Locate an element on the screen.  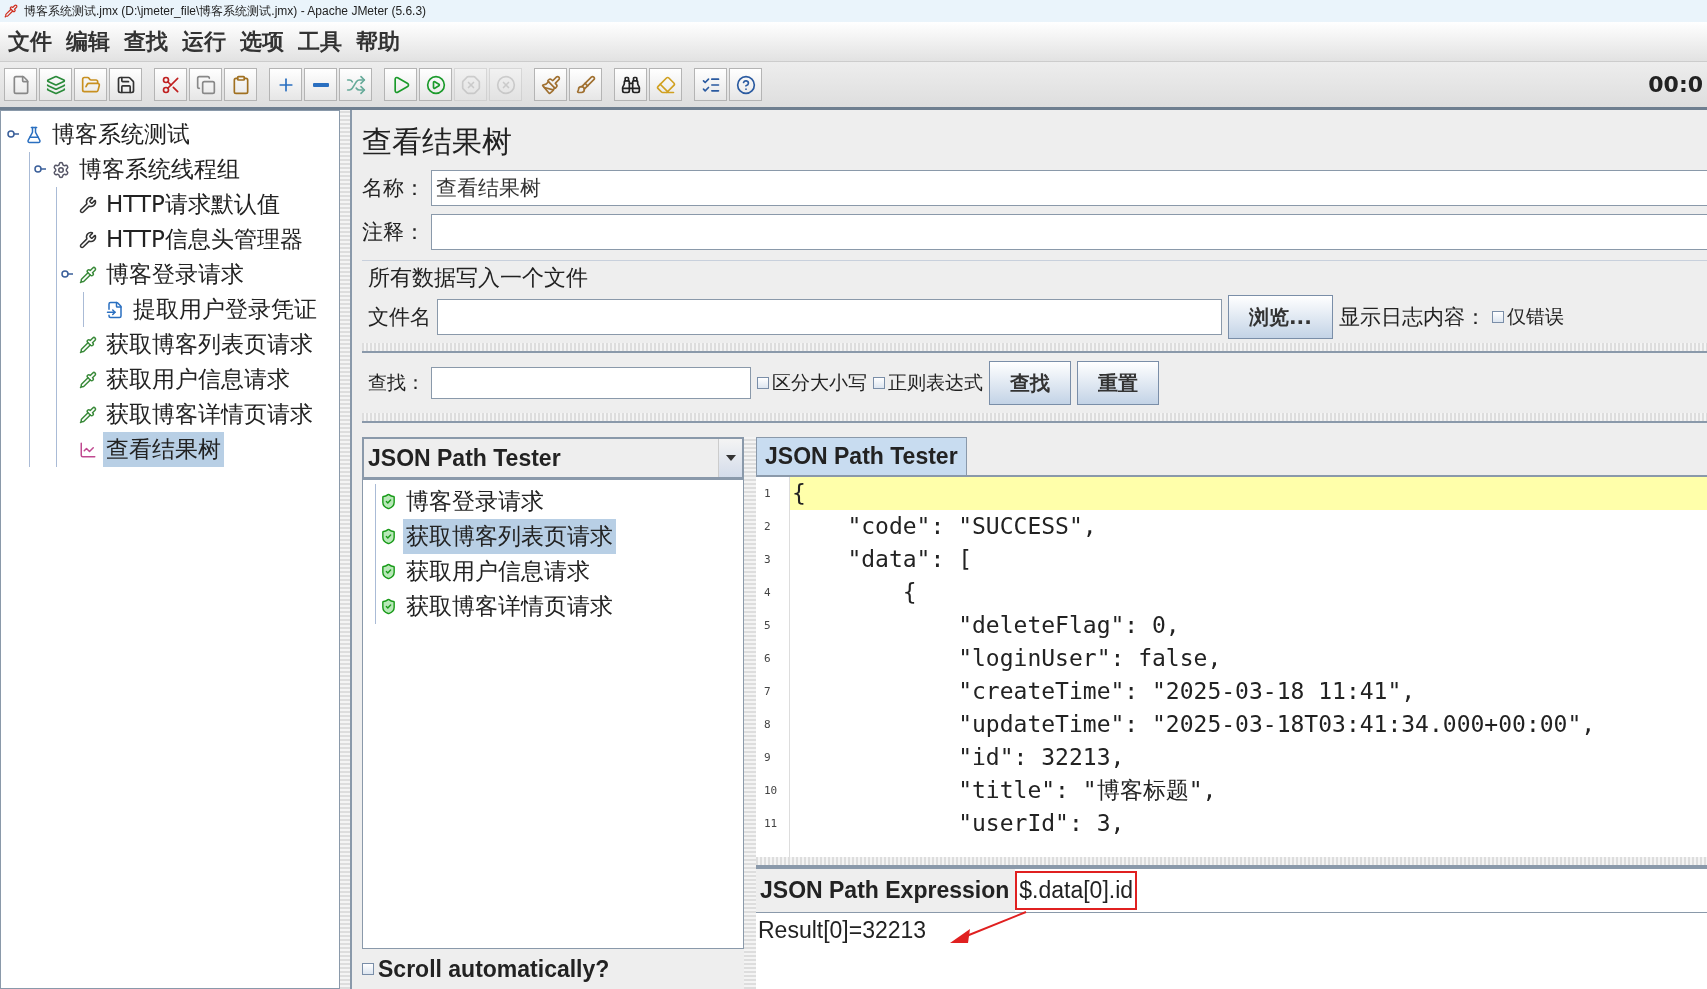
code-line: "loginUser": false, is located at coordinates (1090, 658).